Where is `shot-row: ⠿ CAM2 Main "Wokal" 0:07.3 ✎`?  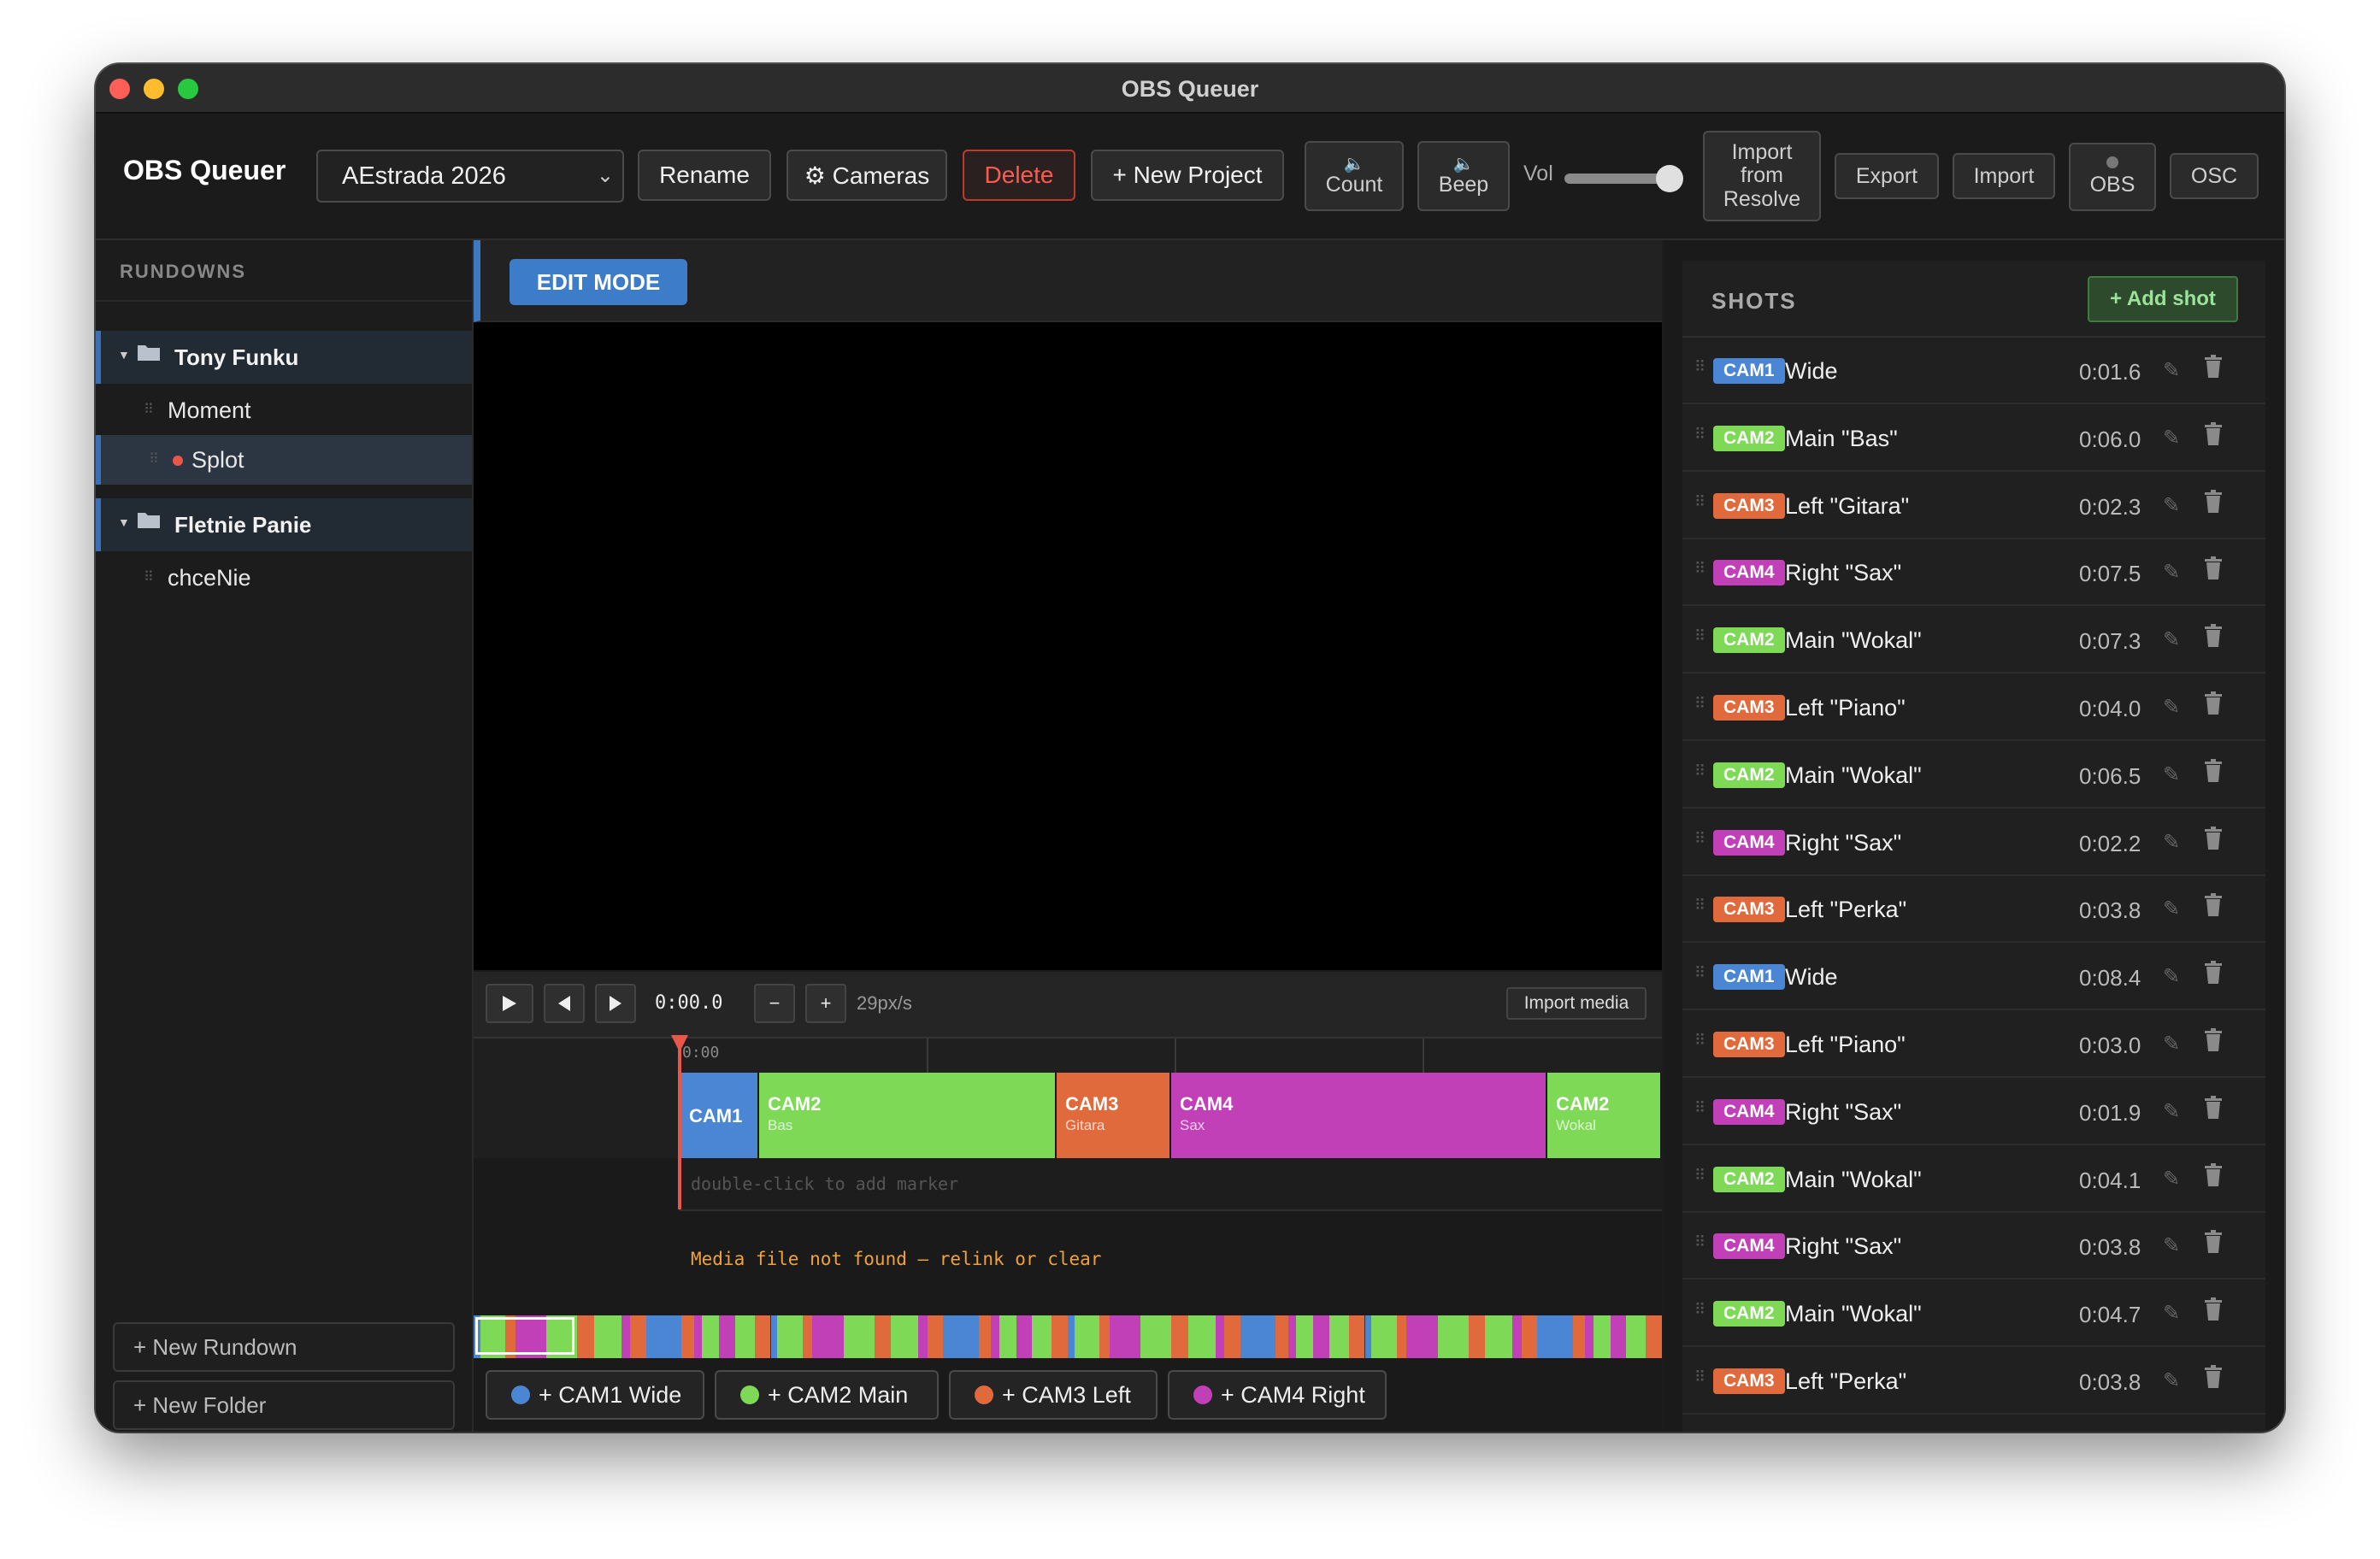
shot-row: ⠿ CAM2 Main "Wokal" 0:07.3 ✎ is located at coordinates (1974, 640).